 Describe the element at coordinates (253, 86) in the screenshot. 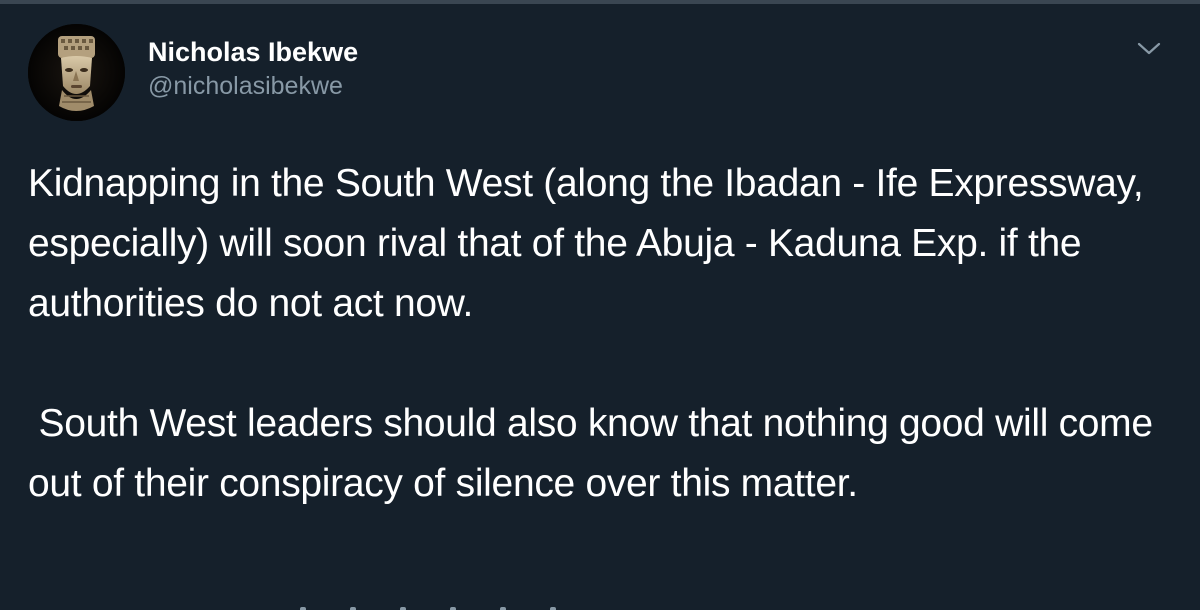

I see `author-handle: @nicholasibekwe` at that location.